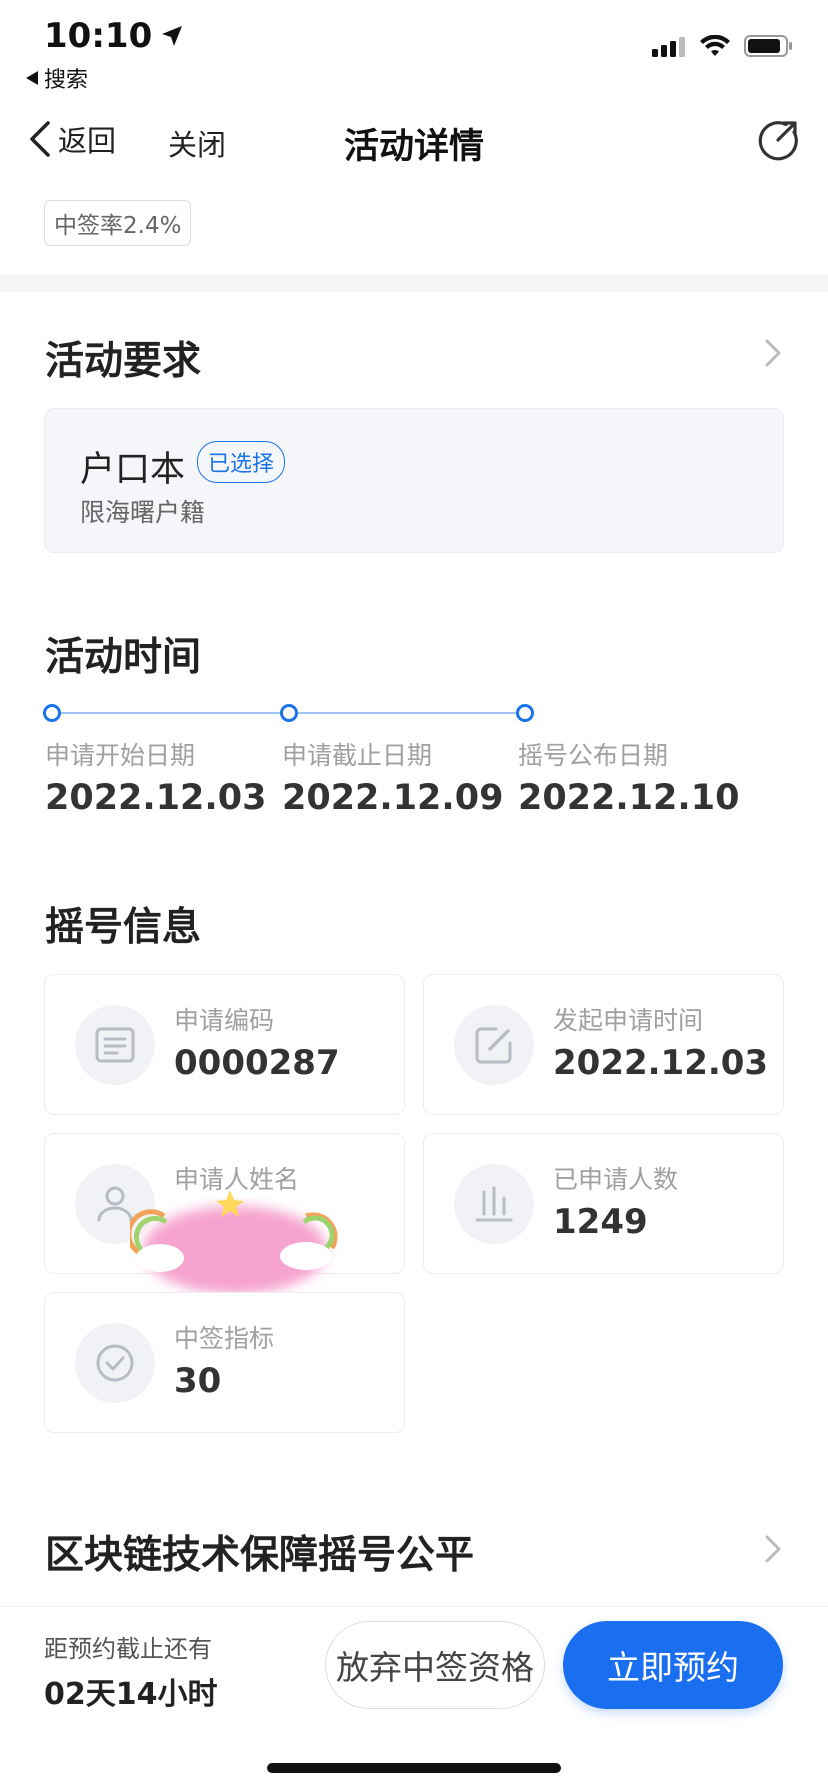  What do you see at coordinates (123, 927) in the screenshot?
I see `lottery-info-title: 摇号信息` at bounding box center [123, 927].